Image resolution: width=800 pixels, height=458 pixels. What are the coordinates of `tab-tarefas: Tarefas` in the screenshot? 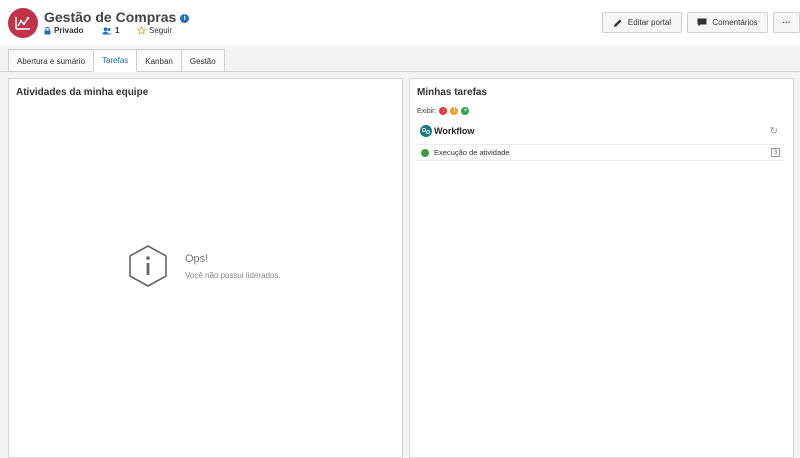 It's located at (115, 60).